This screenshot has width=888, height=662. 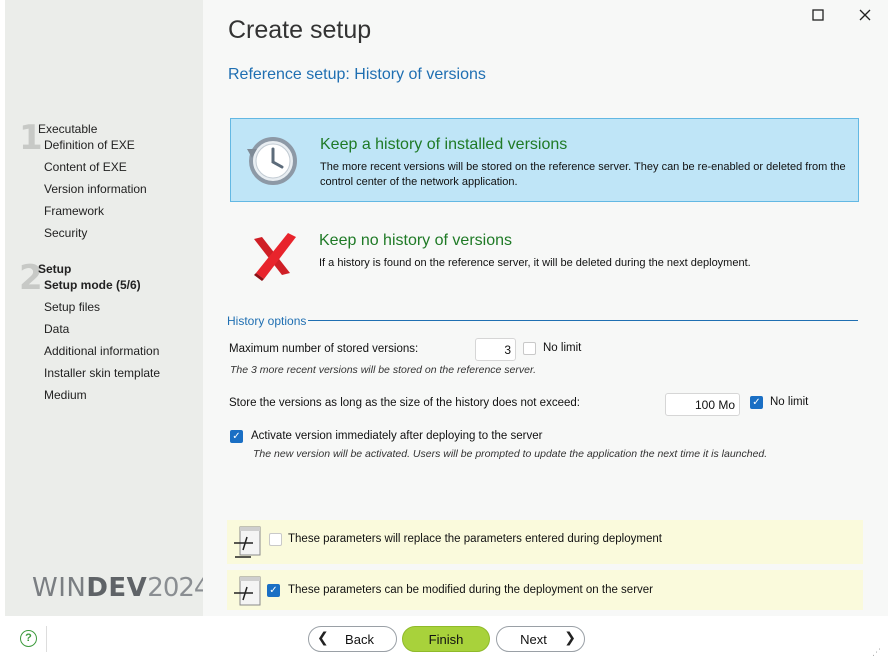 I want to click on wizard-footer: ? ❮ Back Finish Next ❯ ⋰, so click(x=444, y=639).